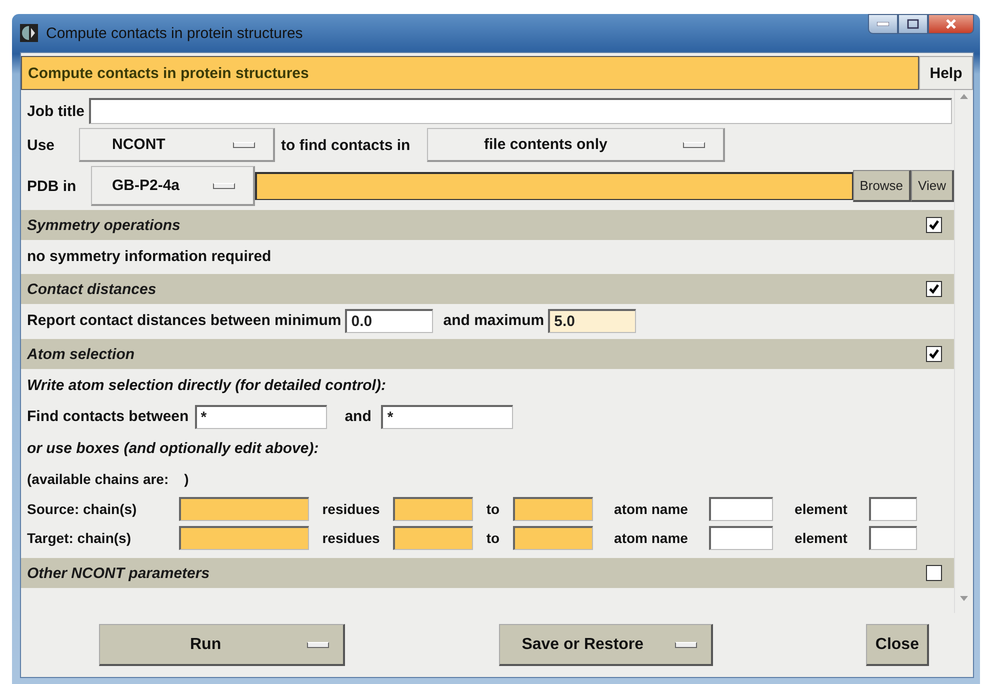 This screenshot has width=992, height=684. Describe the element at coordinates (56, 111) in the screenshot. I see `field-label: Job title` at that location.